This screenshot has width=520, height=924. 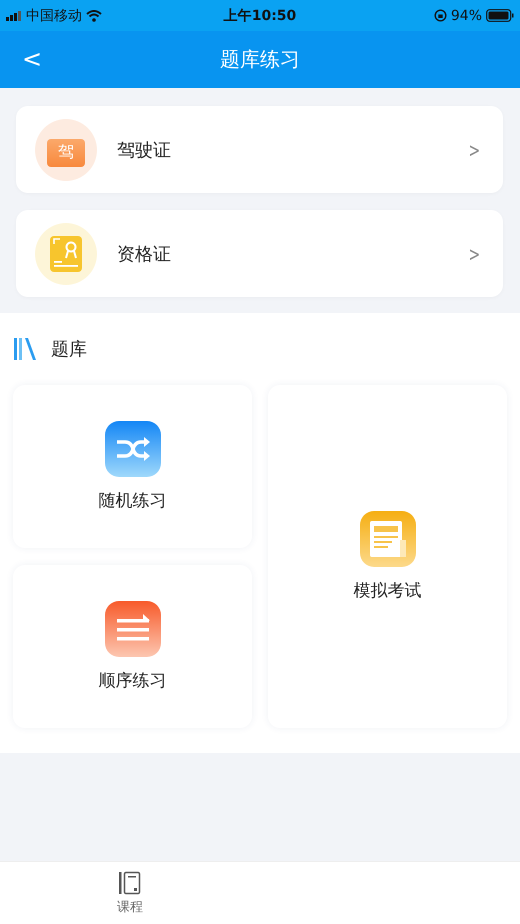 What do you see at coordinates (26, 349) in the screenshot?
I see `books-icon` at bounding box center [26, 349].